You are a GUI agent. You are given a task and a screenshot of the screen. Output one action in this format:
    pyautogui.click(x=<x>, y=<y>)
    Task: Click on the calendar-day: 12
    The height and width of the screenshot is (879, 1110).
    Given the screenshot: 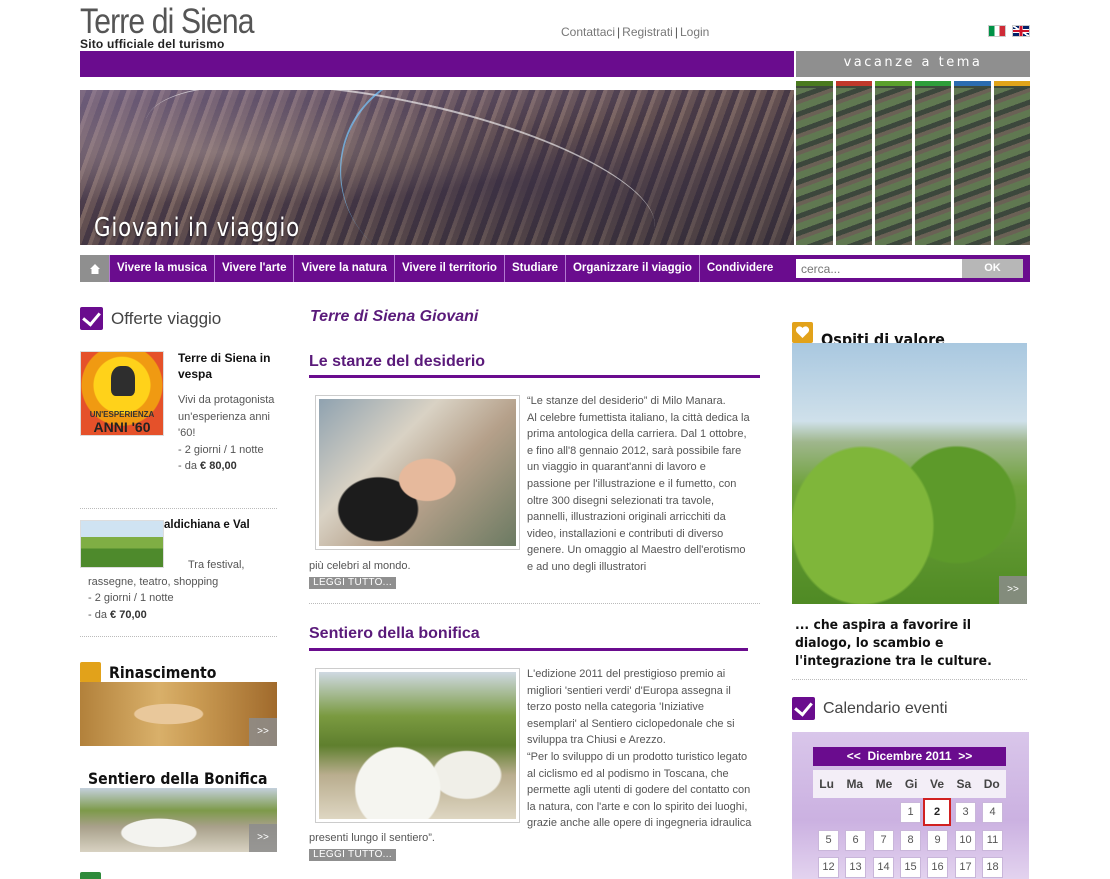 What is the action you would take?
    pyautogui.click(x=828, y=867)
    